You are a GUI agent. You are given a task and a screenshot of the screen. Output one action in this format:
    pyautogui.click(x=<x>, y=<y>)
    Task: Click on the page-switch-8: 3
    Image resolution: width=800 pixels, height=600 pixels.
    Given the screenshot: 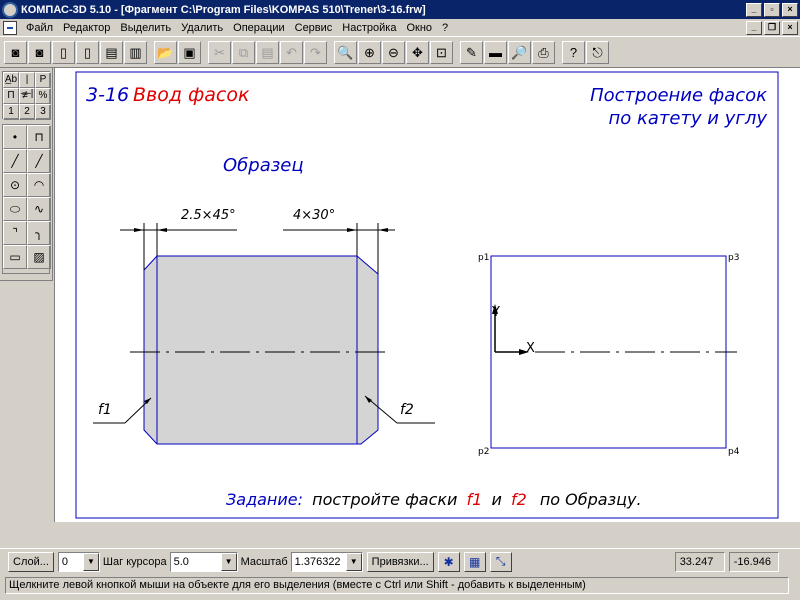 What is the action you would take?
    pyautogui.click(x=43, y=112)
    